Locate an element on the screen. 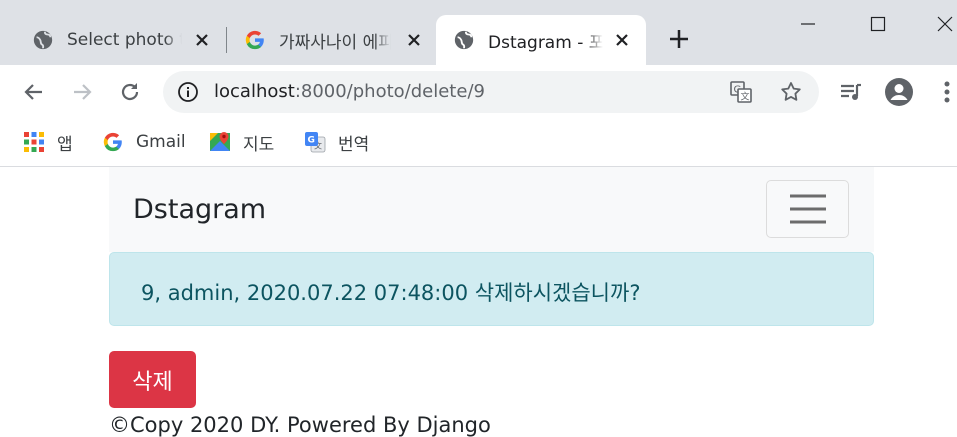 This screenshot has height=437, width=957. reload-button is located at coordinates (130, 92).